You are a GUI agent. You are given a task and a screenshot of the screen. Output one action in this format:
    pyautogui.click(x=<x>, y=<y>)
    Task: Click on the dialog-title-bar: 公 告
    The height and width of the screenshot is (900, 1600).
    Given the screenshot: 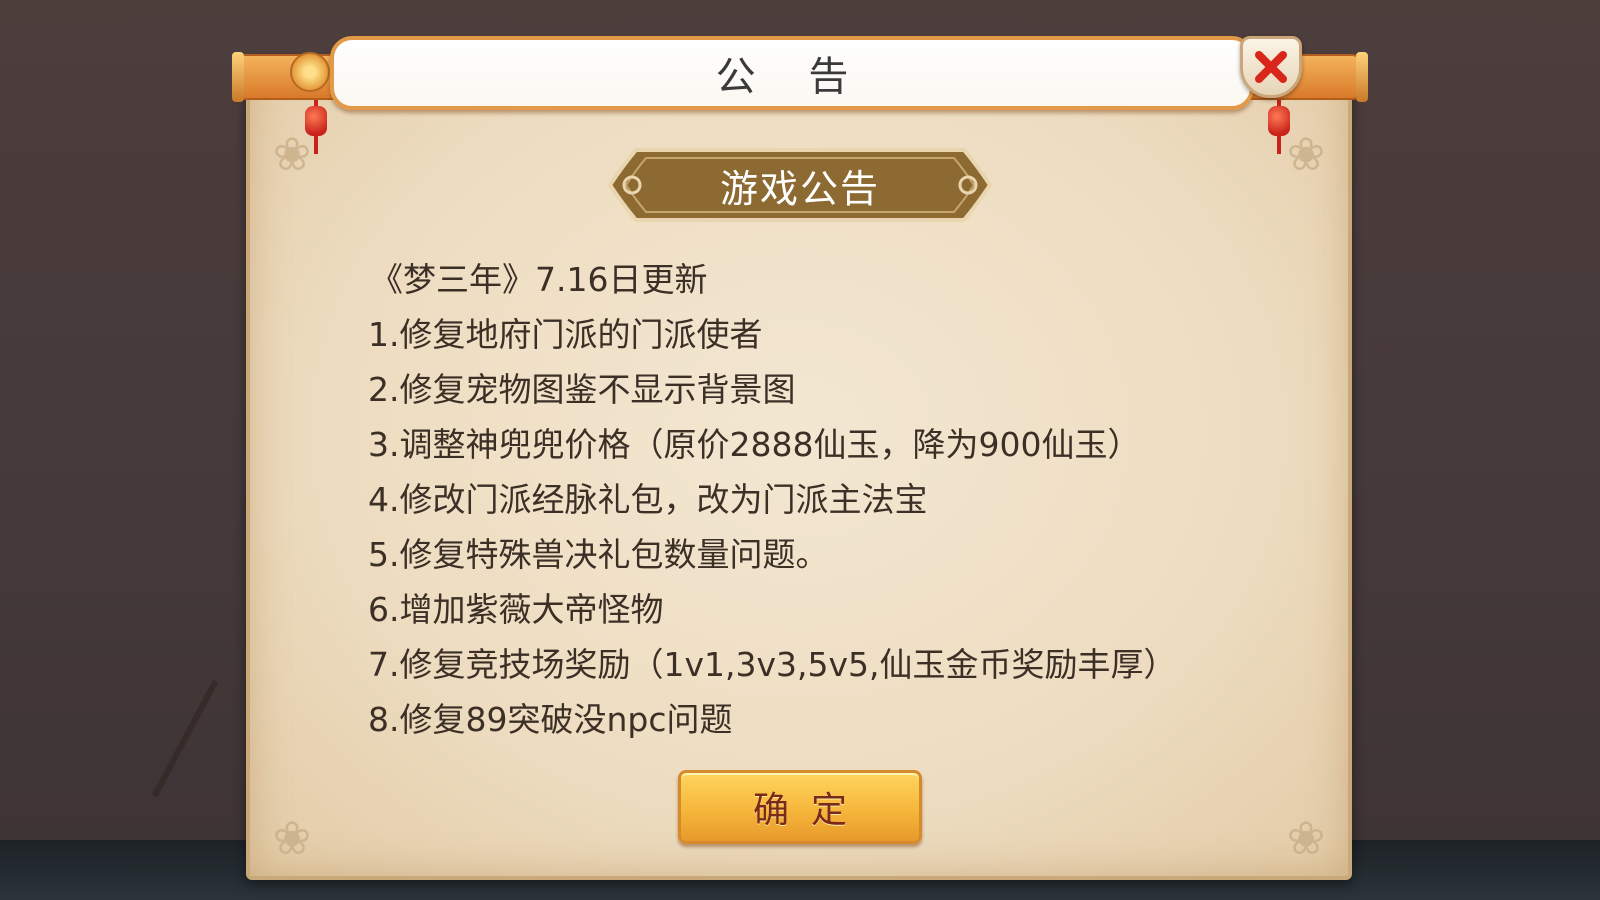 What is the action you would take?
    pyautogui.click(x=792, y=73)
    